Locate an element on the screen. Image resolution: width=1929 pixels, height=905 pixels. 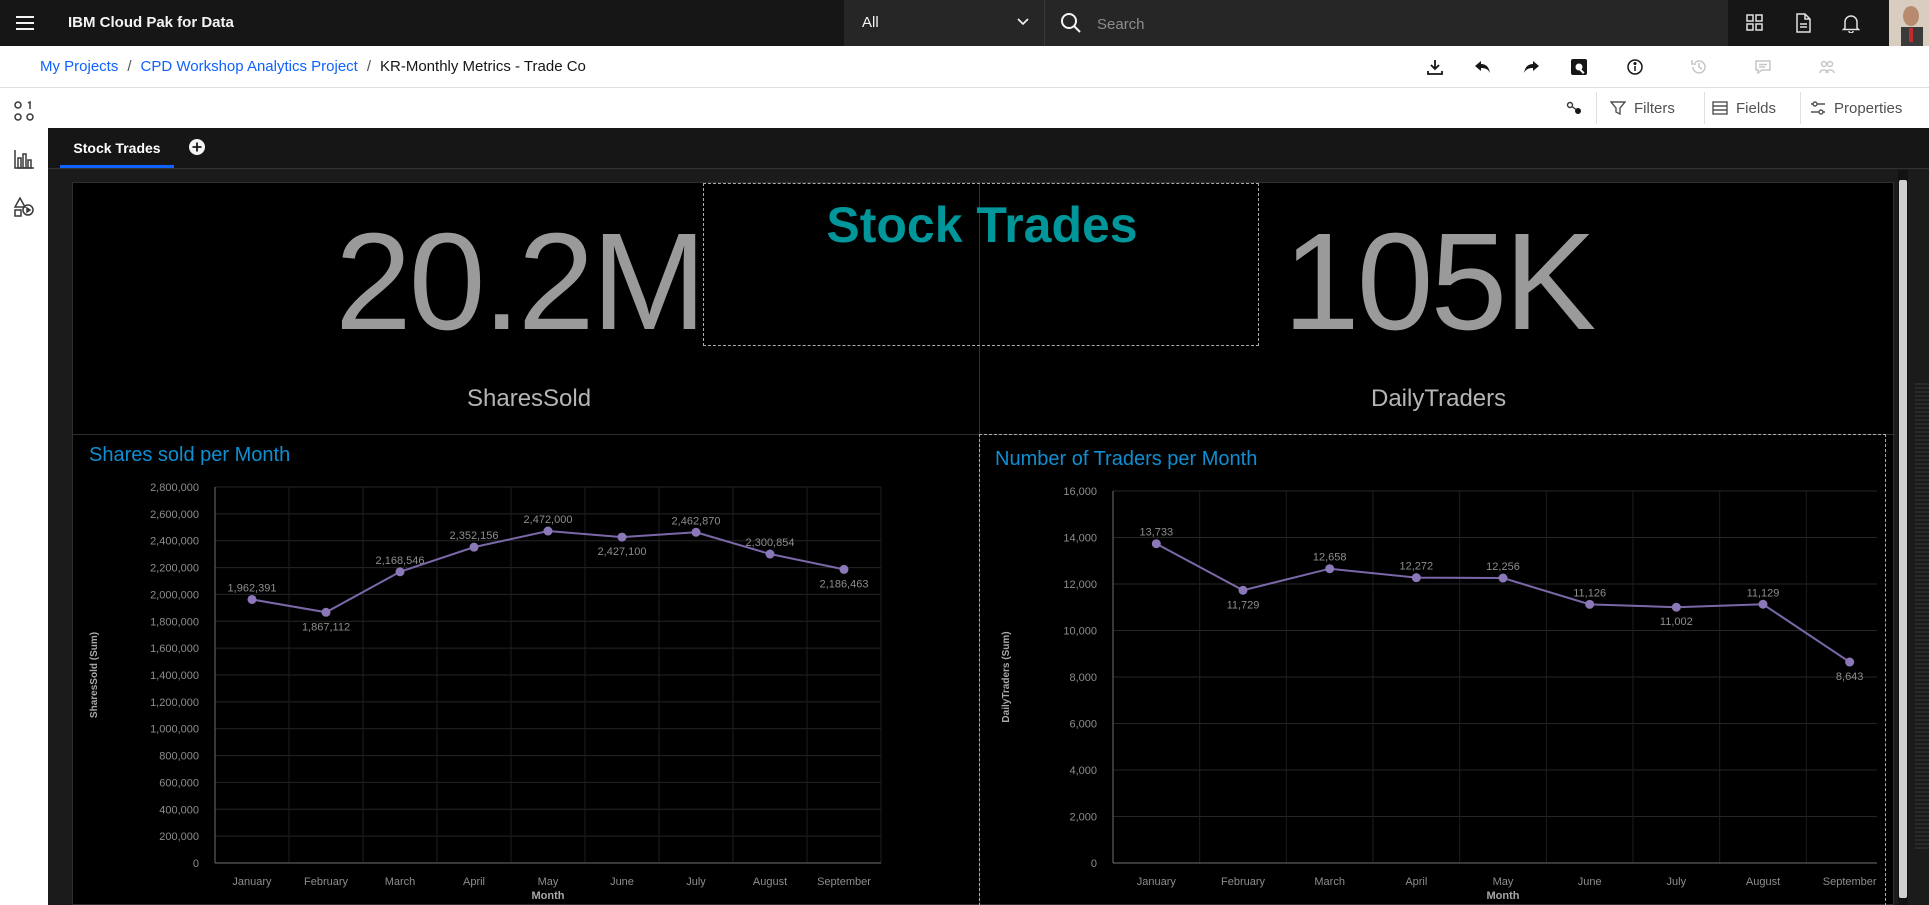
widget-resize-handle is located at coordinates (1922, 616).